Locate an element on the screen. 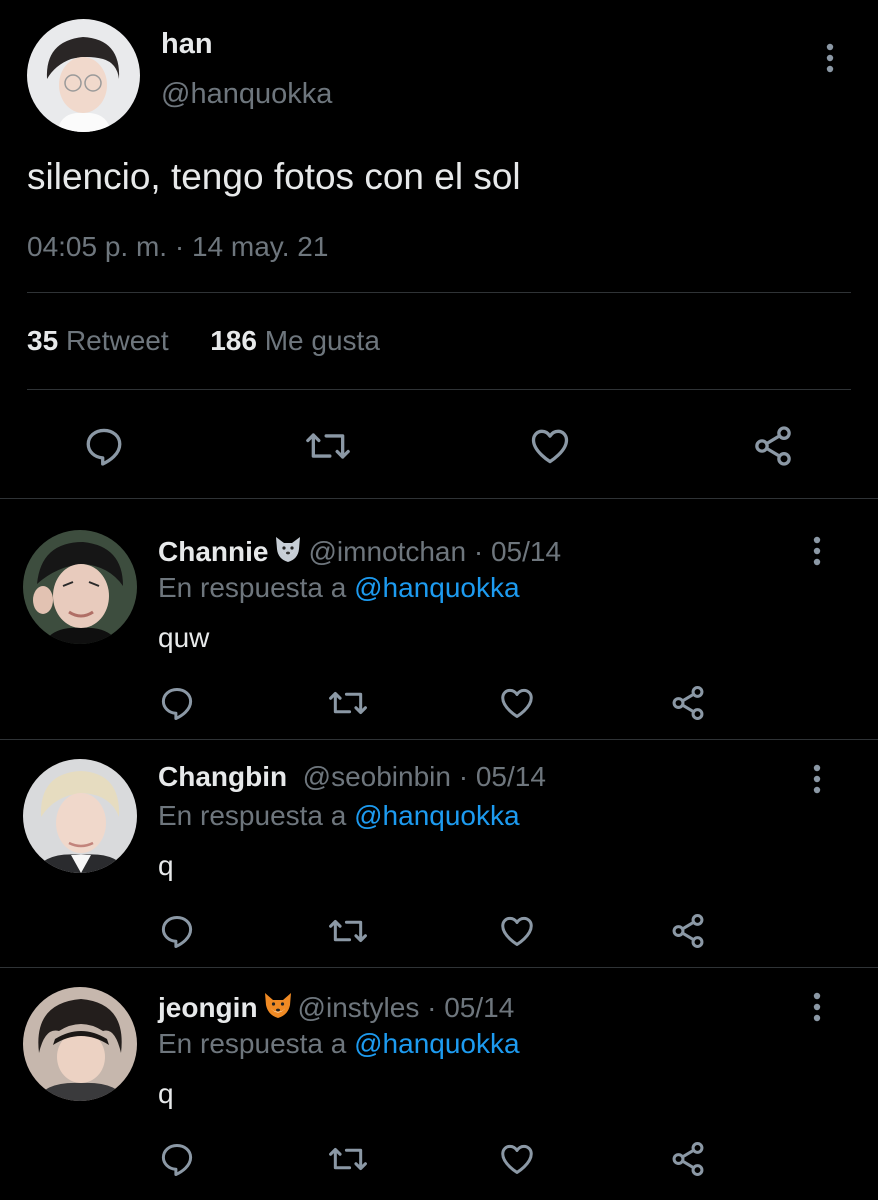 This screenshot has width=878, height=1200. tweet-stats: 35 Retweet 186 Me gusta is located at coordinates (203, 341).